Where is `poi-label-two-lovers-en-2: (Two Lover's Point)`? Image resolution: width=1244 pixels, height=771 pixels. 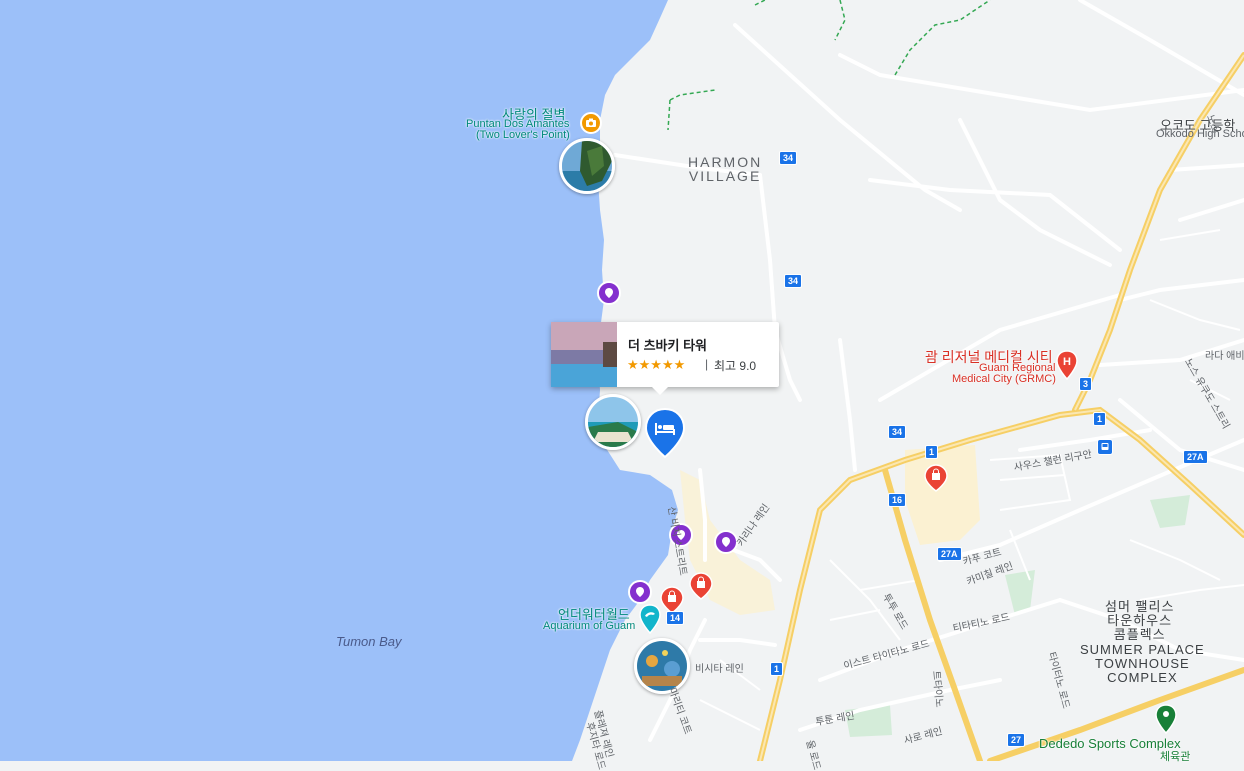 poi-label-two-lovers-en-2: (Two Lover's Point) is located at coordinates (523, 135).